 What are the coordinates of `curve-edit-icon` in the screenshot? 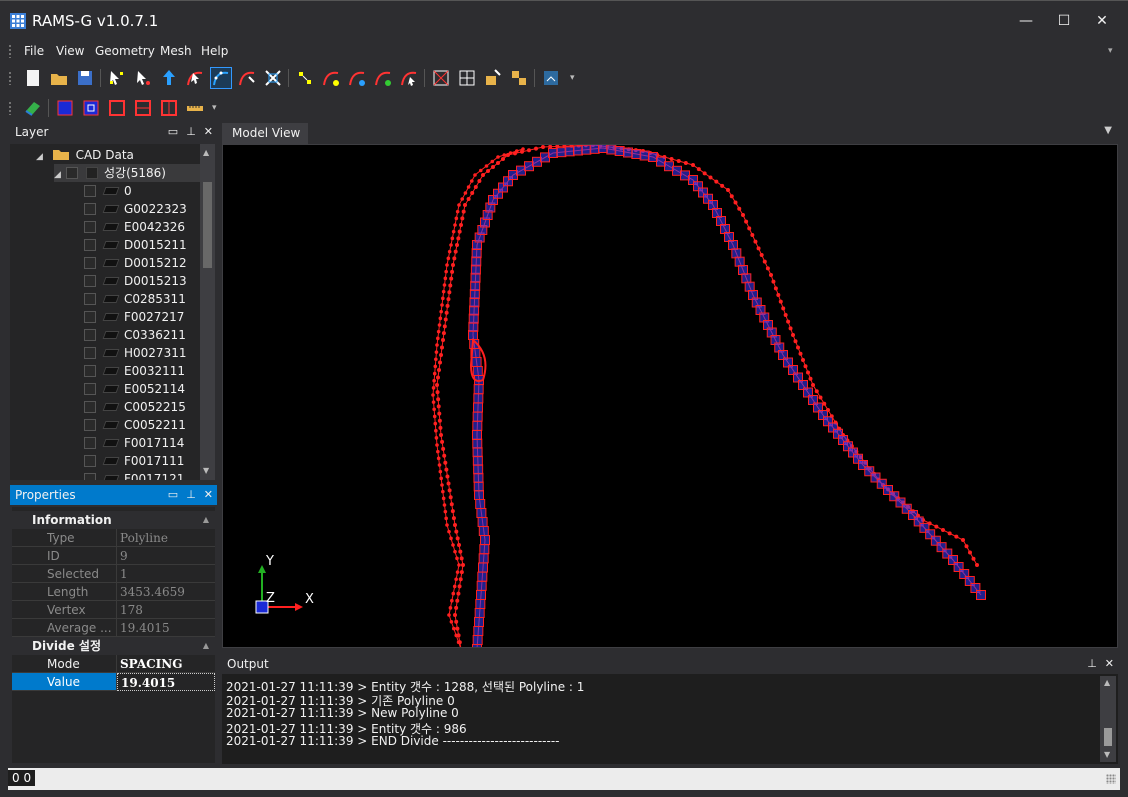 It's located at (357, 78).